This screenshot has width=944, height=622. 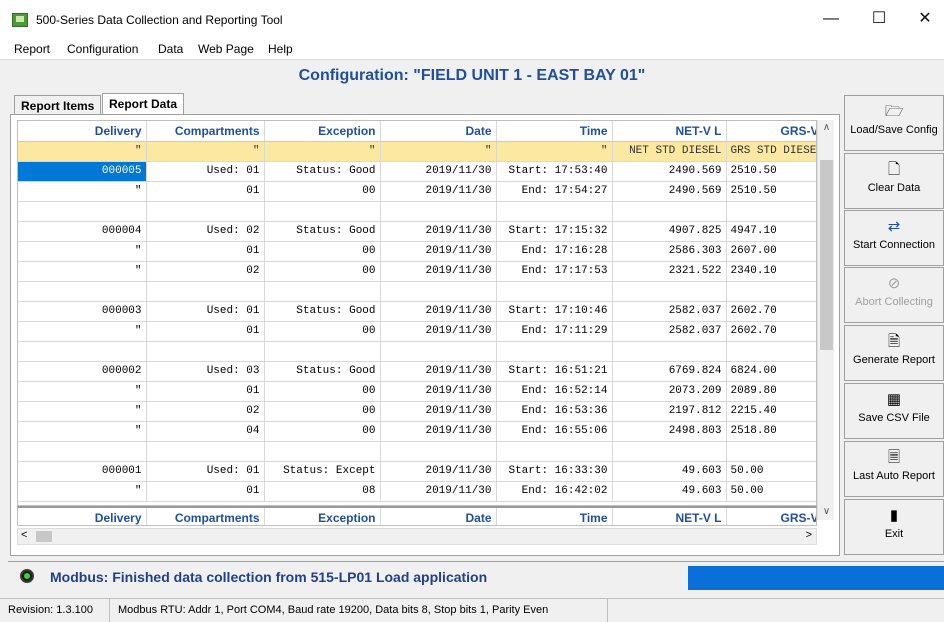 What do you see at coordinates (771, 131) in the screenshot?
I see `column-header-grs-v: GRS-V L` at bounding box center [771, 131].